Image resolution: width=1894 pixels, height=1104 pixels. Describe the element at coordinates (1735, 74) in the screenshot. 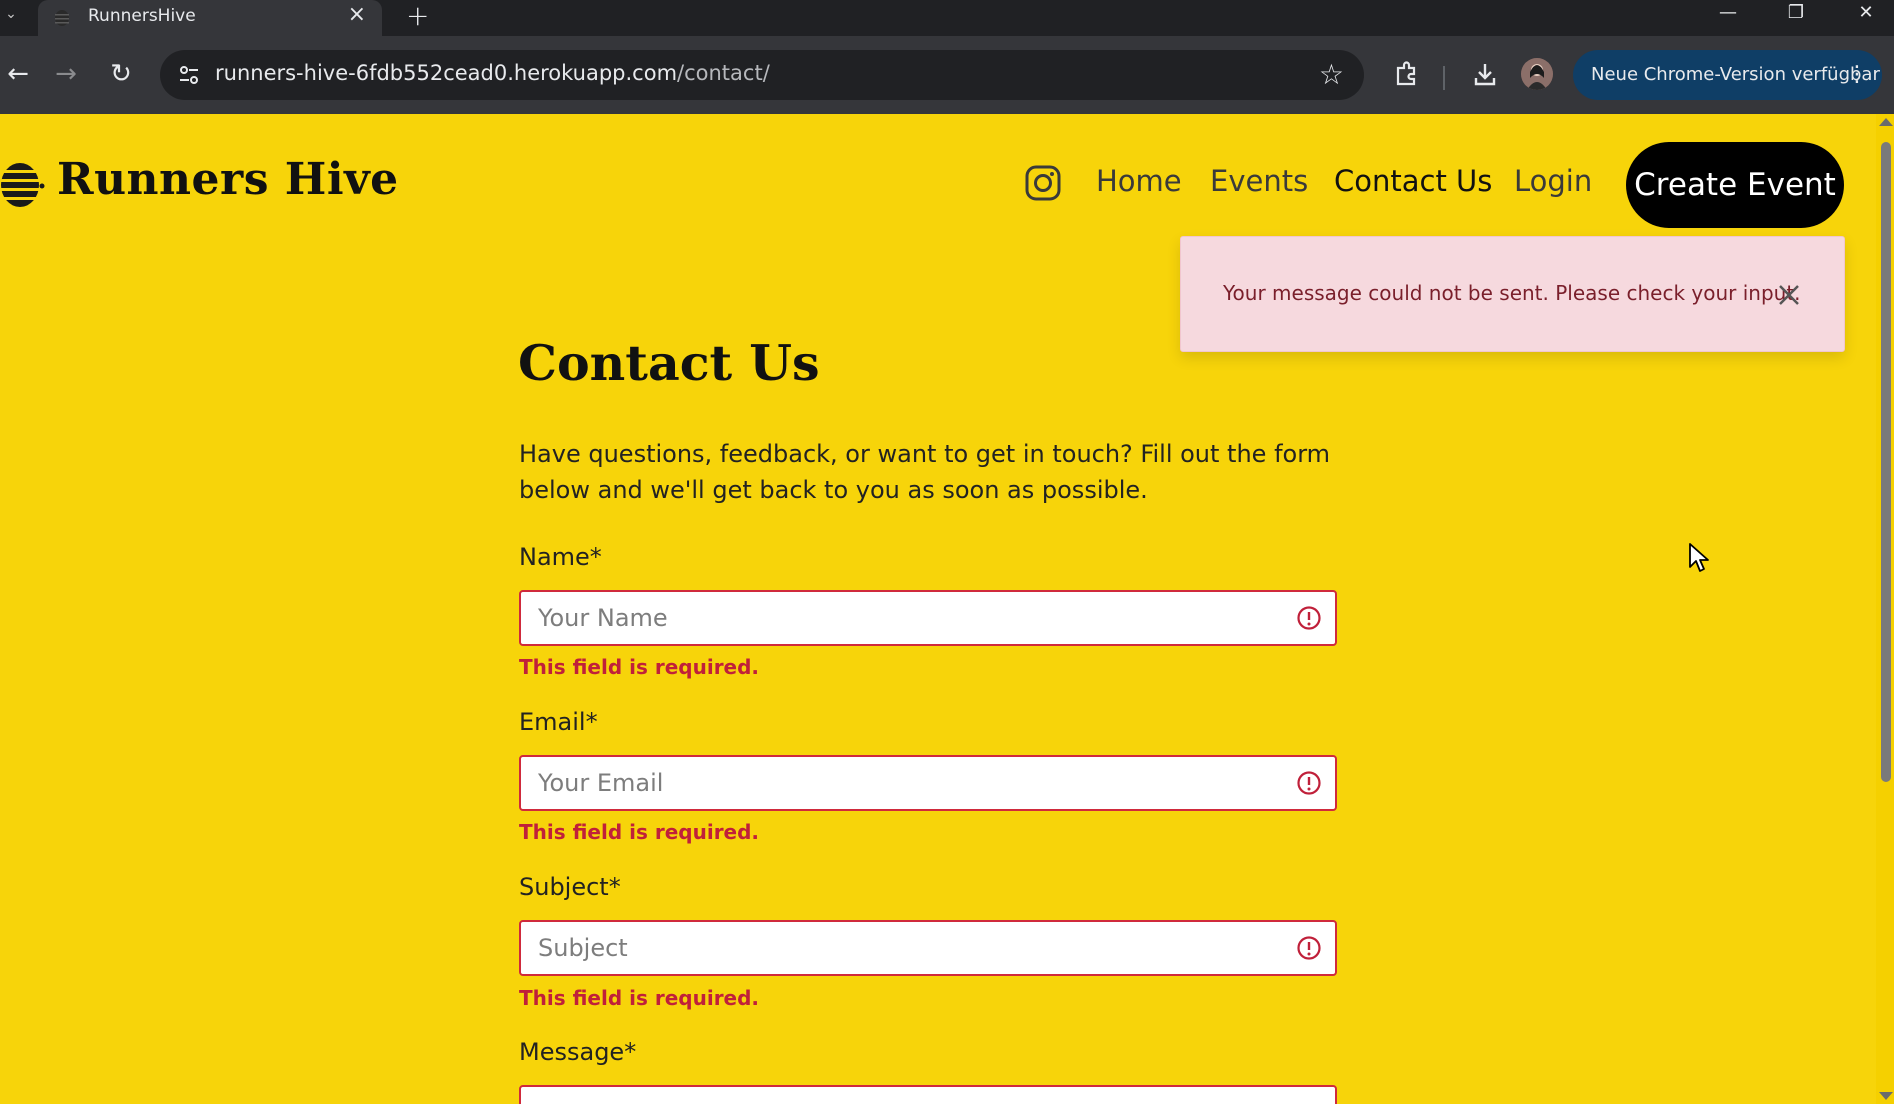

I see `chrome-update-label: Neue Chrome-Version verfügbar` at that location.